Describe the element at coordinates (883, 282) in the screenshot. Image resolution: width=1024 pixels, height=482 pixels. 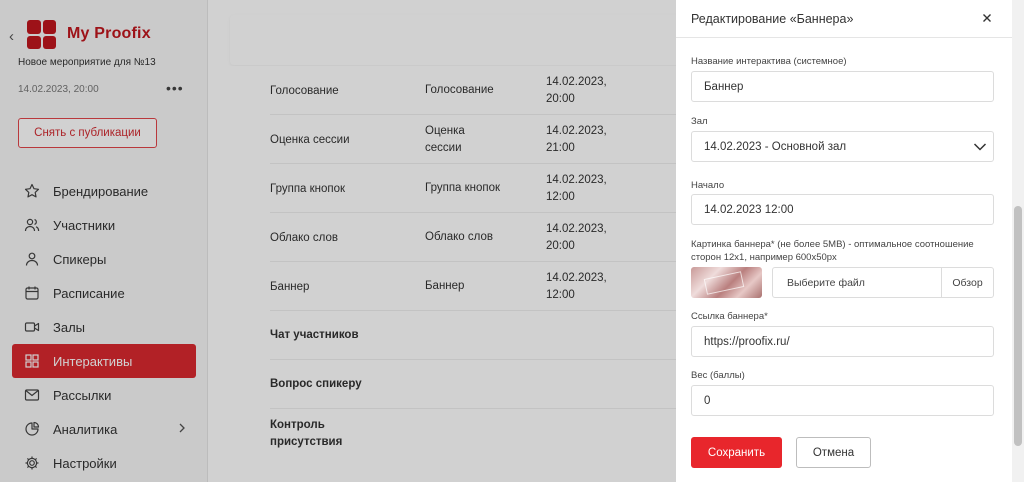
I see `file-input: Выберите файл Обзор` at that location.